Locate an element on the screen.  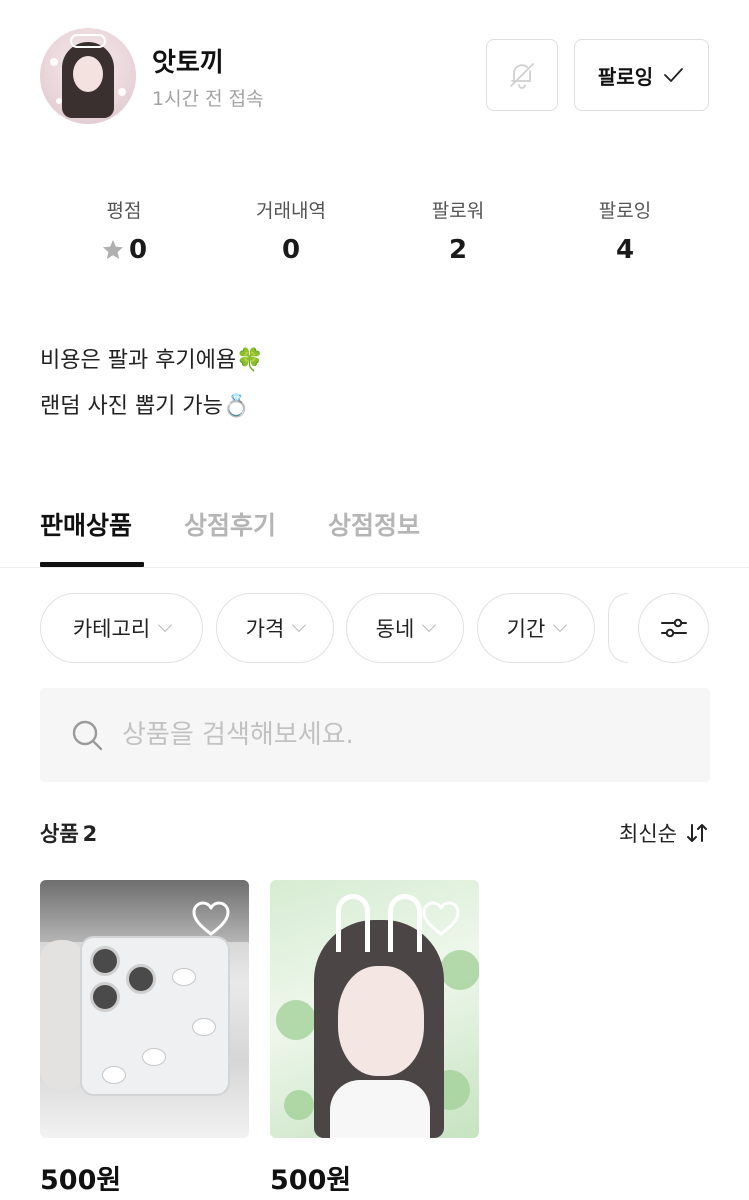
star-icon is located at coordinates (112, 249).